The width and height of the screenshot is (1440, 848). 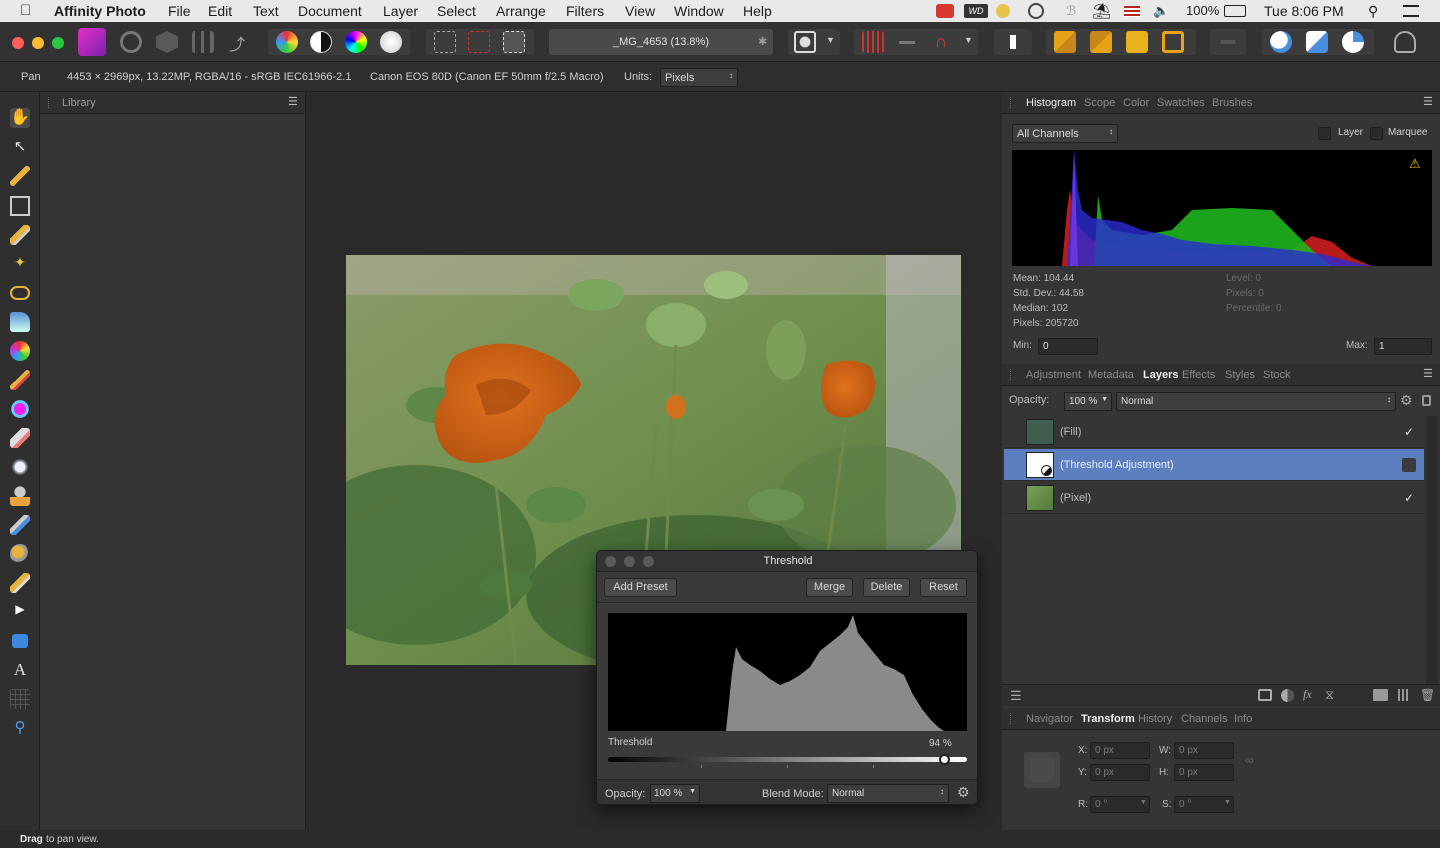 I want to click on menu-filters: Filters, so click(x=585, y=11).